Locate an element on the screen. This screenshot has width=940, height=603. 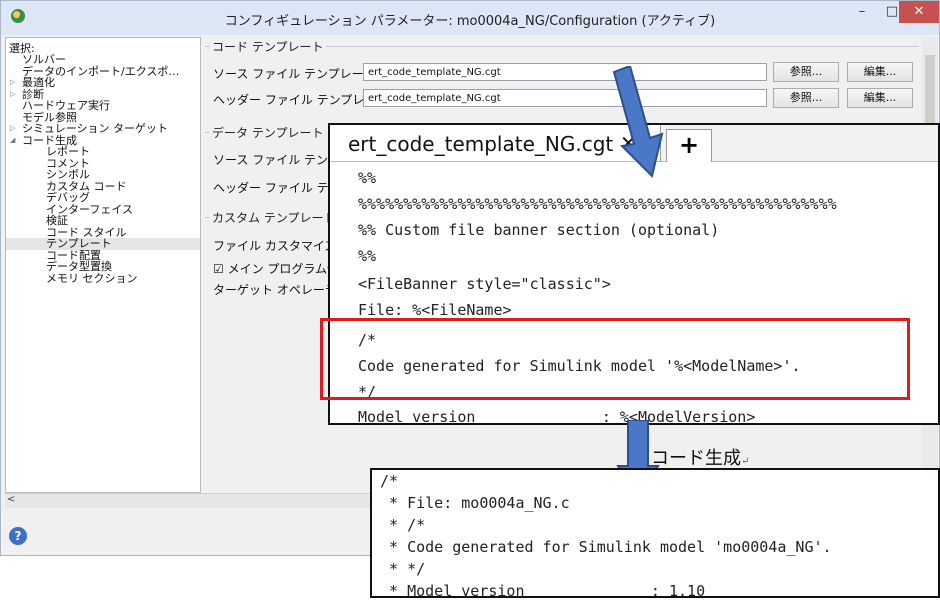
tree-item-data-type-replacement: データ型置換 is located at coordinates (103, 267).